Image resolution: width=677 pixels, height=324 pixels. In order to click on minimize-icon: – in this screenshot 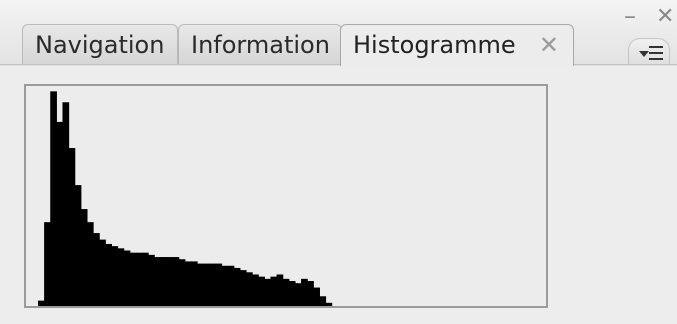, I will do `click(630, 16)`.